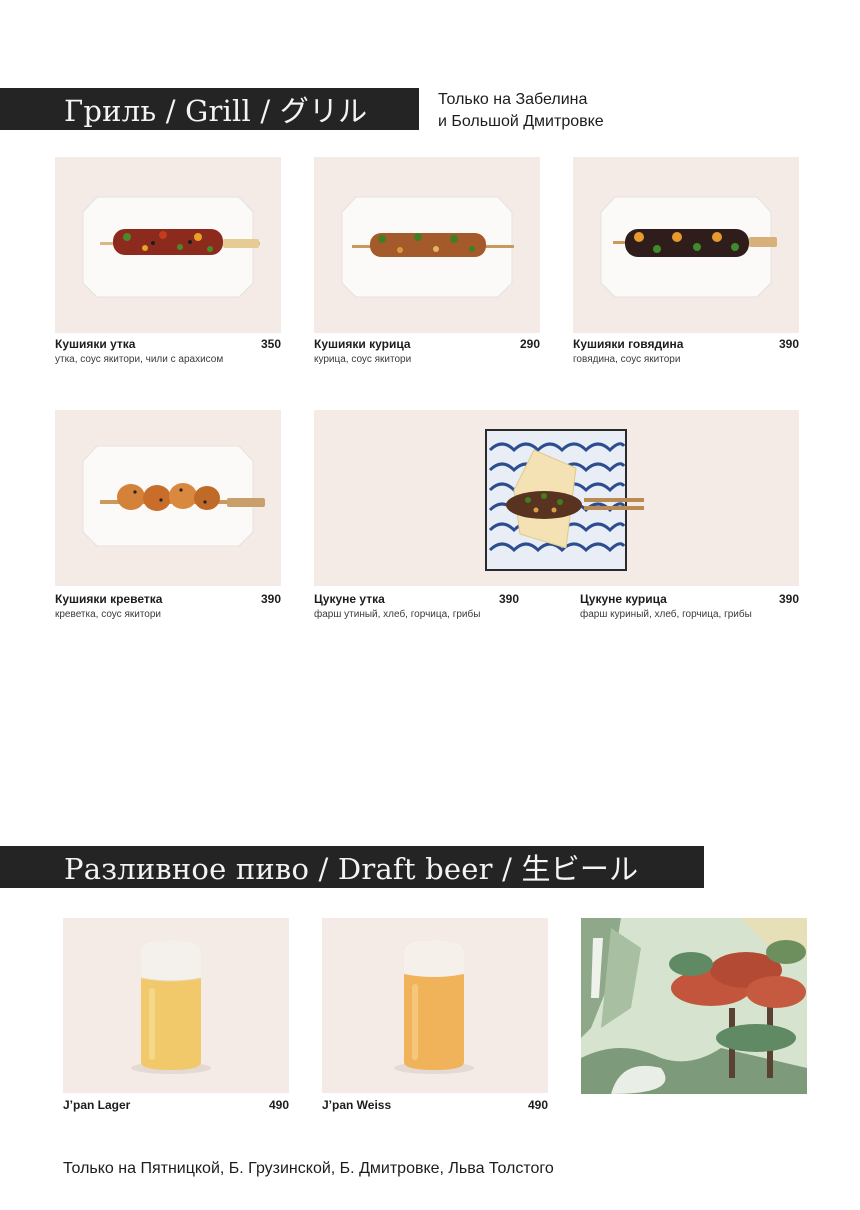  What do you see at coordinates (139, 359) in the screenshot?
I see `menu-item-description: утка, соус якитори, чили с арахисом` at bounding box center [139, 359].